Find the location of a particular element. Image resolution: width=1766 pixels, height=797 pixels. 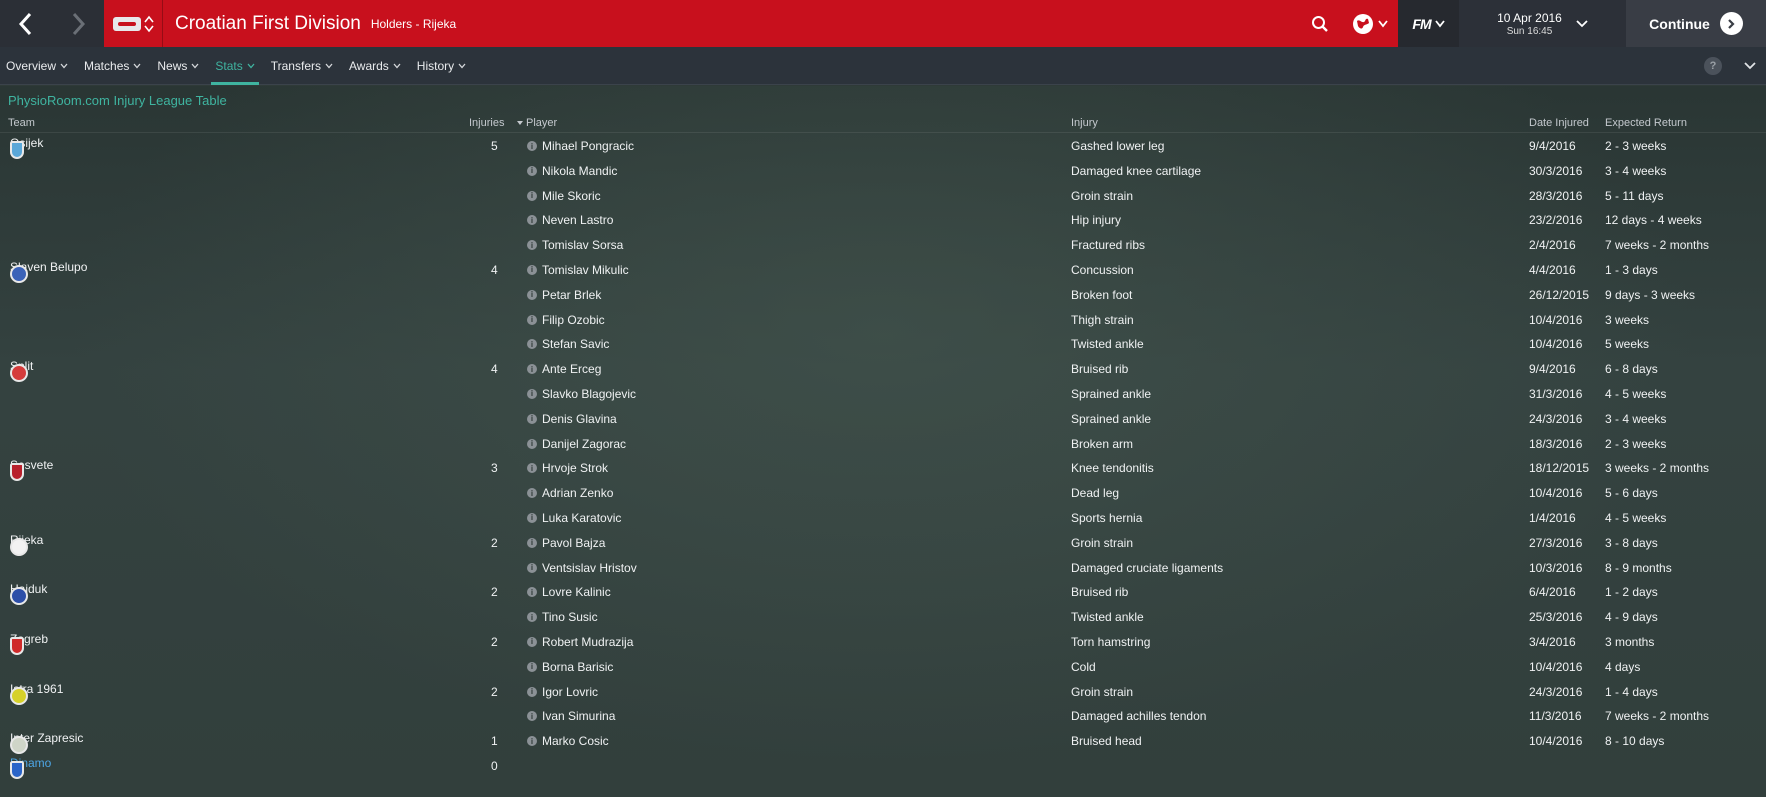

player-name: Robert Mudrazija is located at coordinates (587, 642).